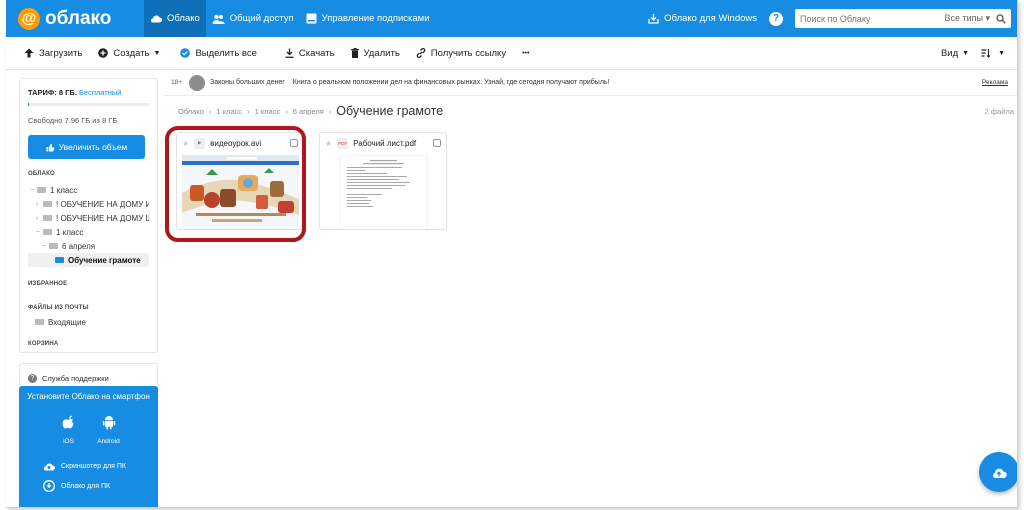  What do you see at coordinates (308, 111) in the screenshot?
I see `breadcrumb-item: 6 апреля` at bounding box center [308, 111].